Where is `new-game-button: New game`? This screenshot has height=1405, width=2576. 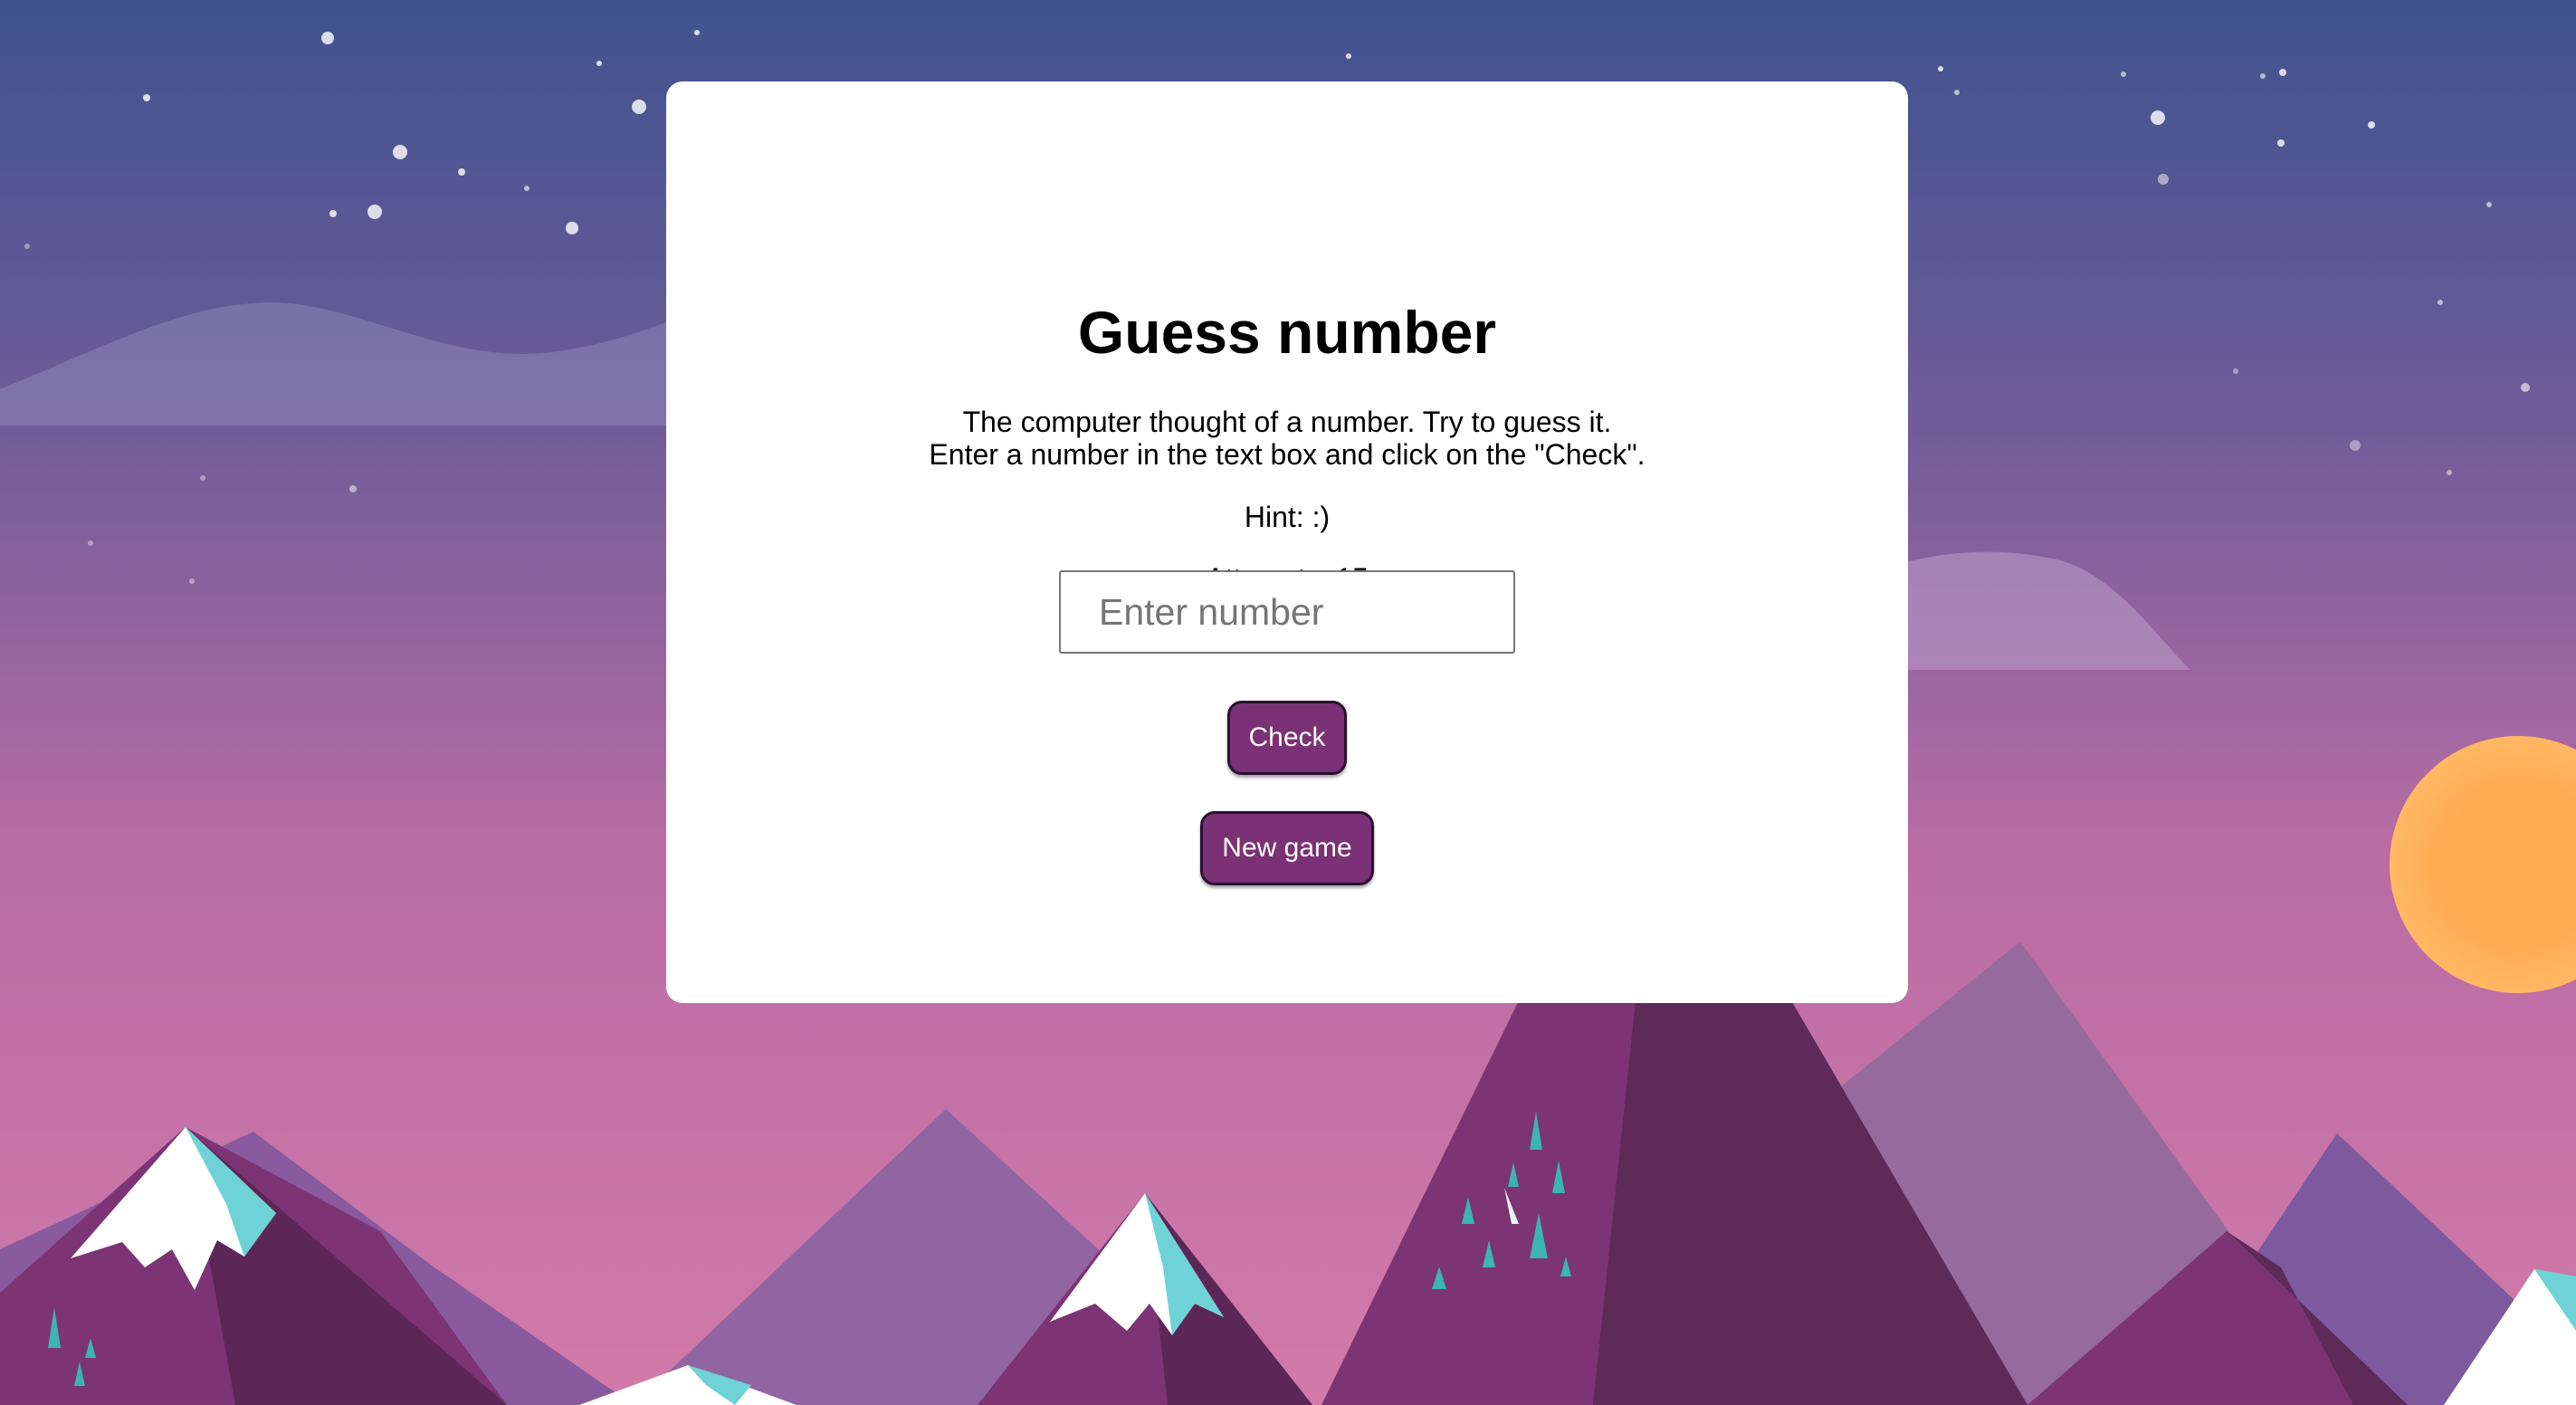
new-game-button: New game is located at coordinates (1287, 848).